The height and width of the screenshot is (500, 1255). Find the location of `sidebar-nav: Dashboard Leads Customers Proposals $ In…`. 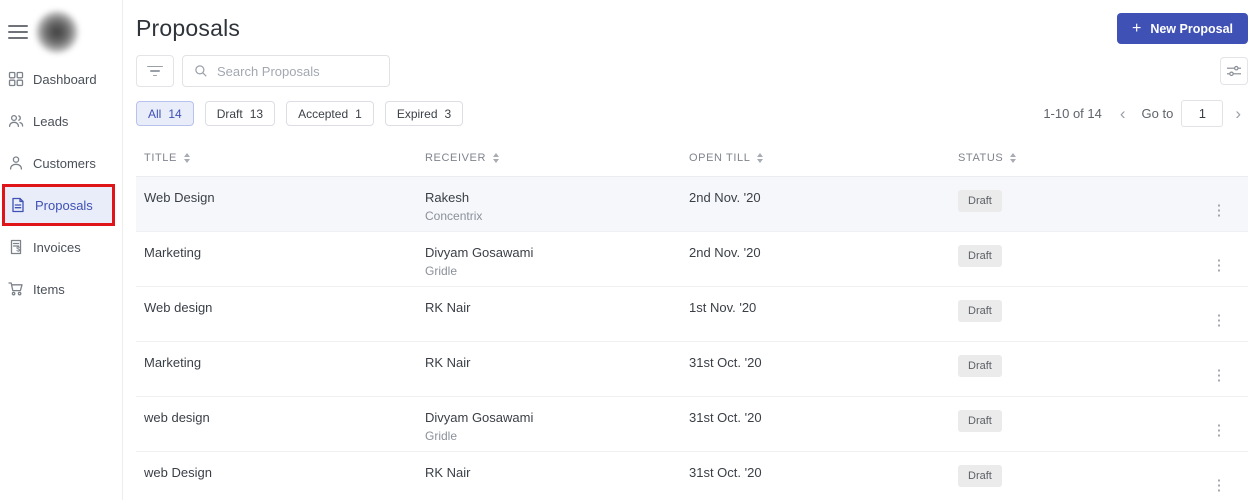

sidebar-nav: Dashboard Leads Customers Proposals $ In… is located at coordinates (61, 184).